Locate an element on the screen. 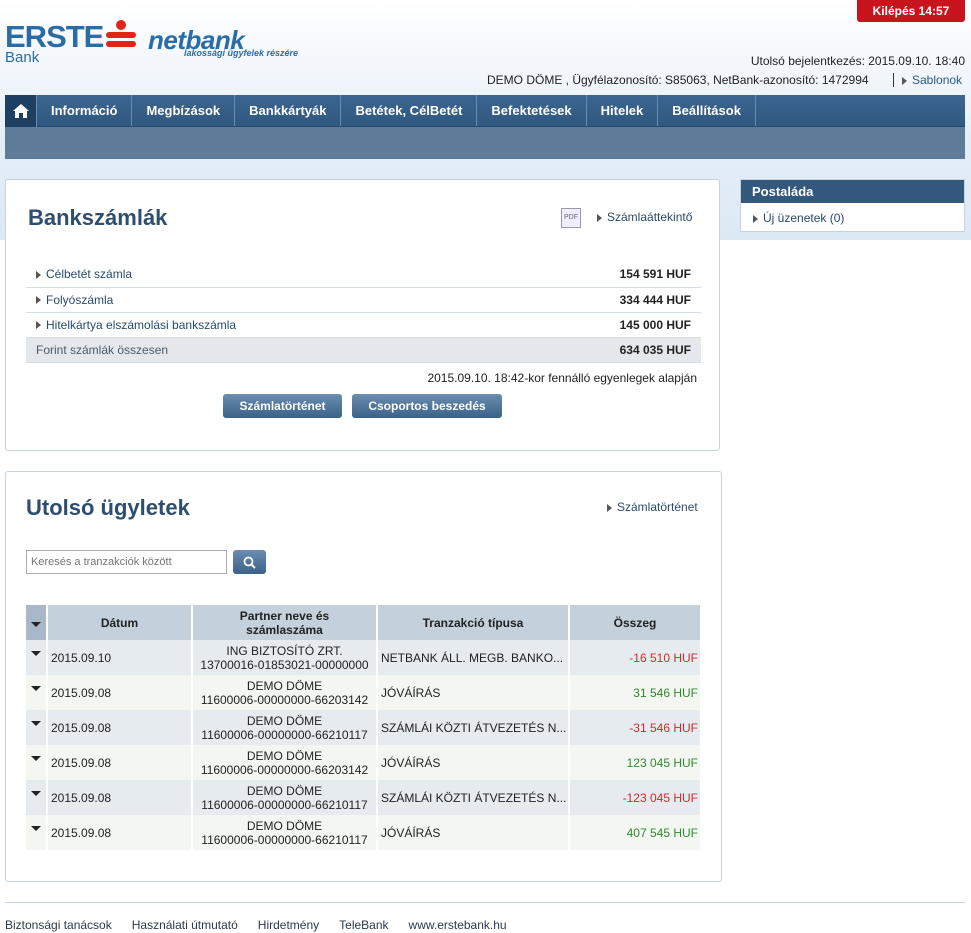  footer-link-announcement: Hirdetmény is located at coordinates (288, 925).